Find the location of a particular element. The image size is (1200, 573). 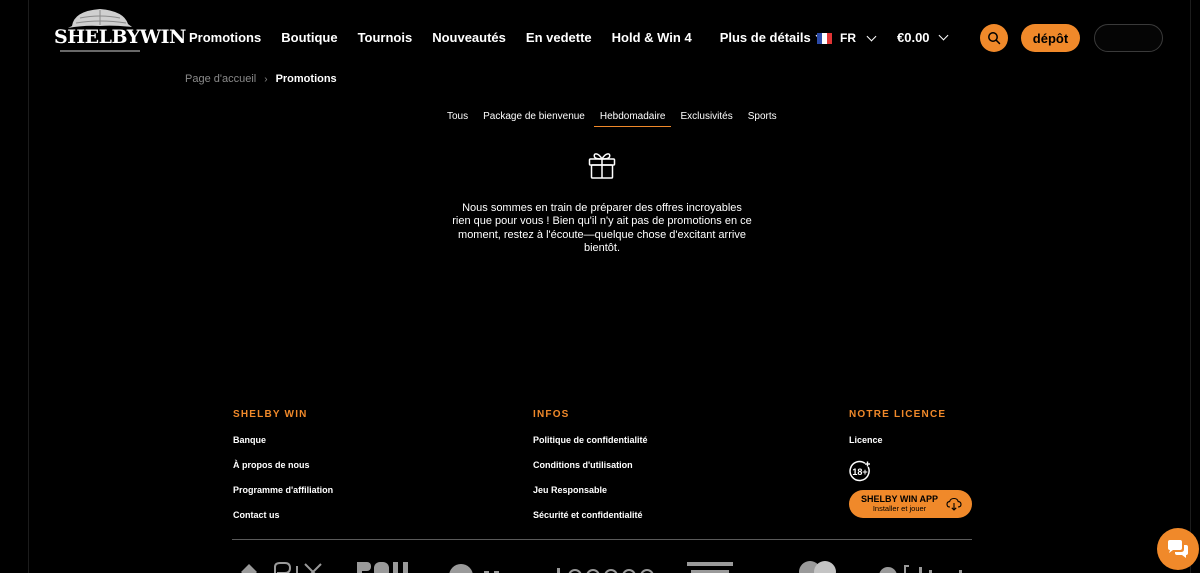

deposit-button: dépôt is located at coordinates (1050, 38).